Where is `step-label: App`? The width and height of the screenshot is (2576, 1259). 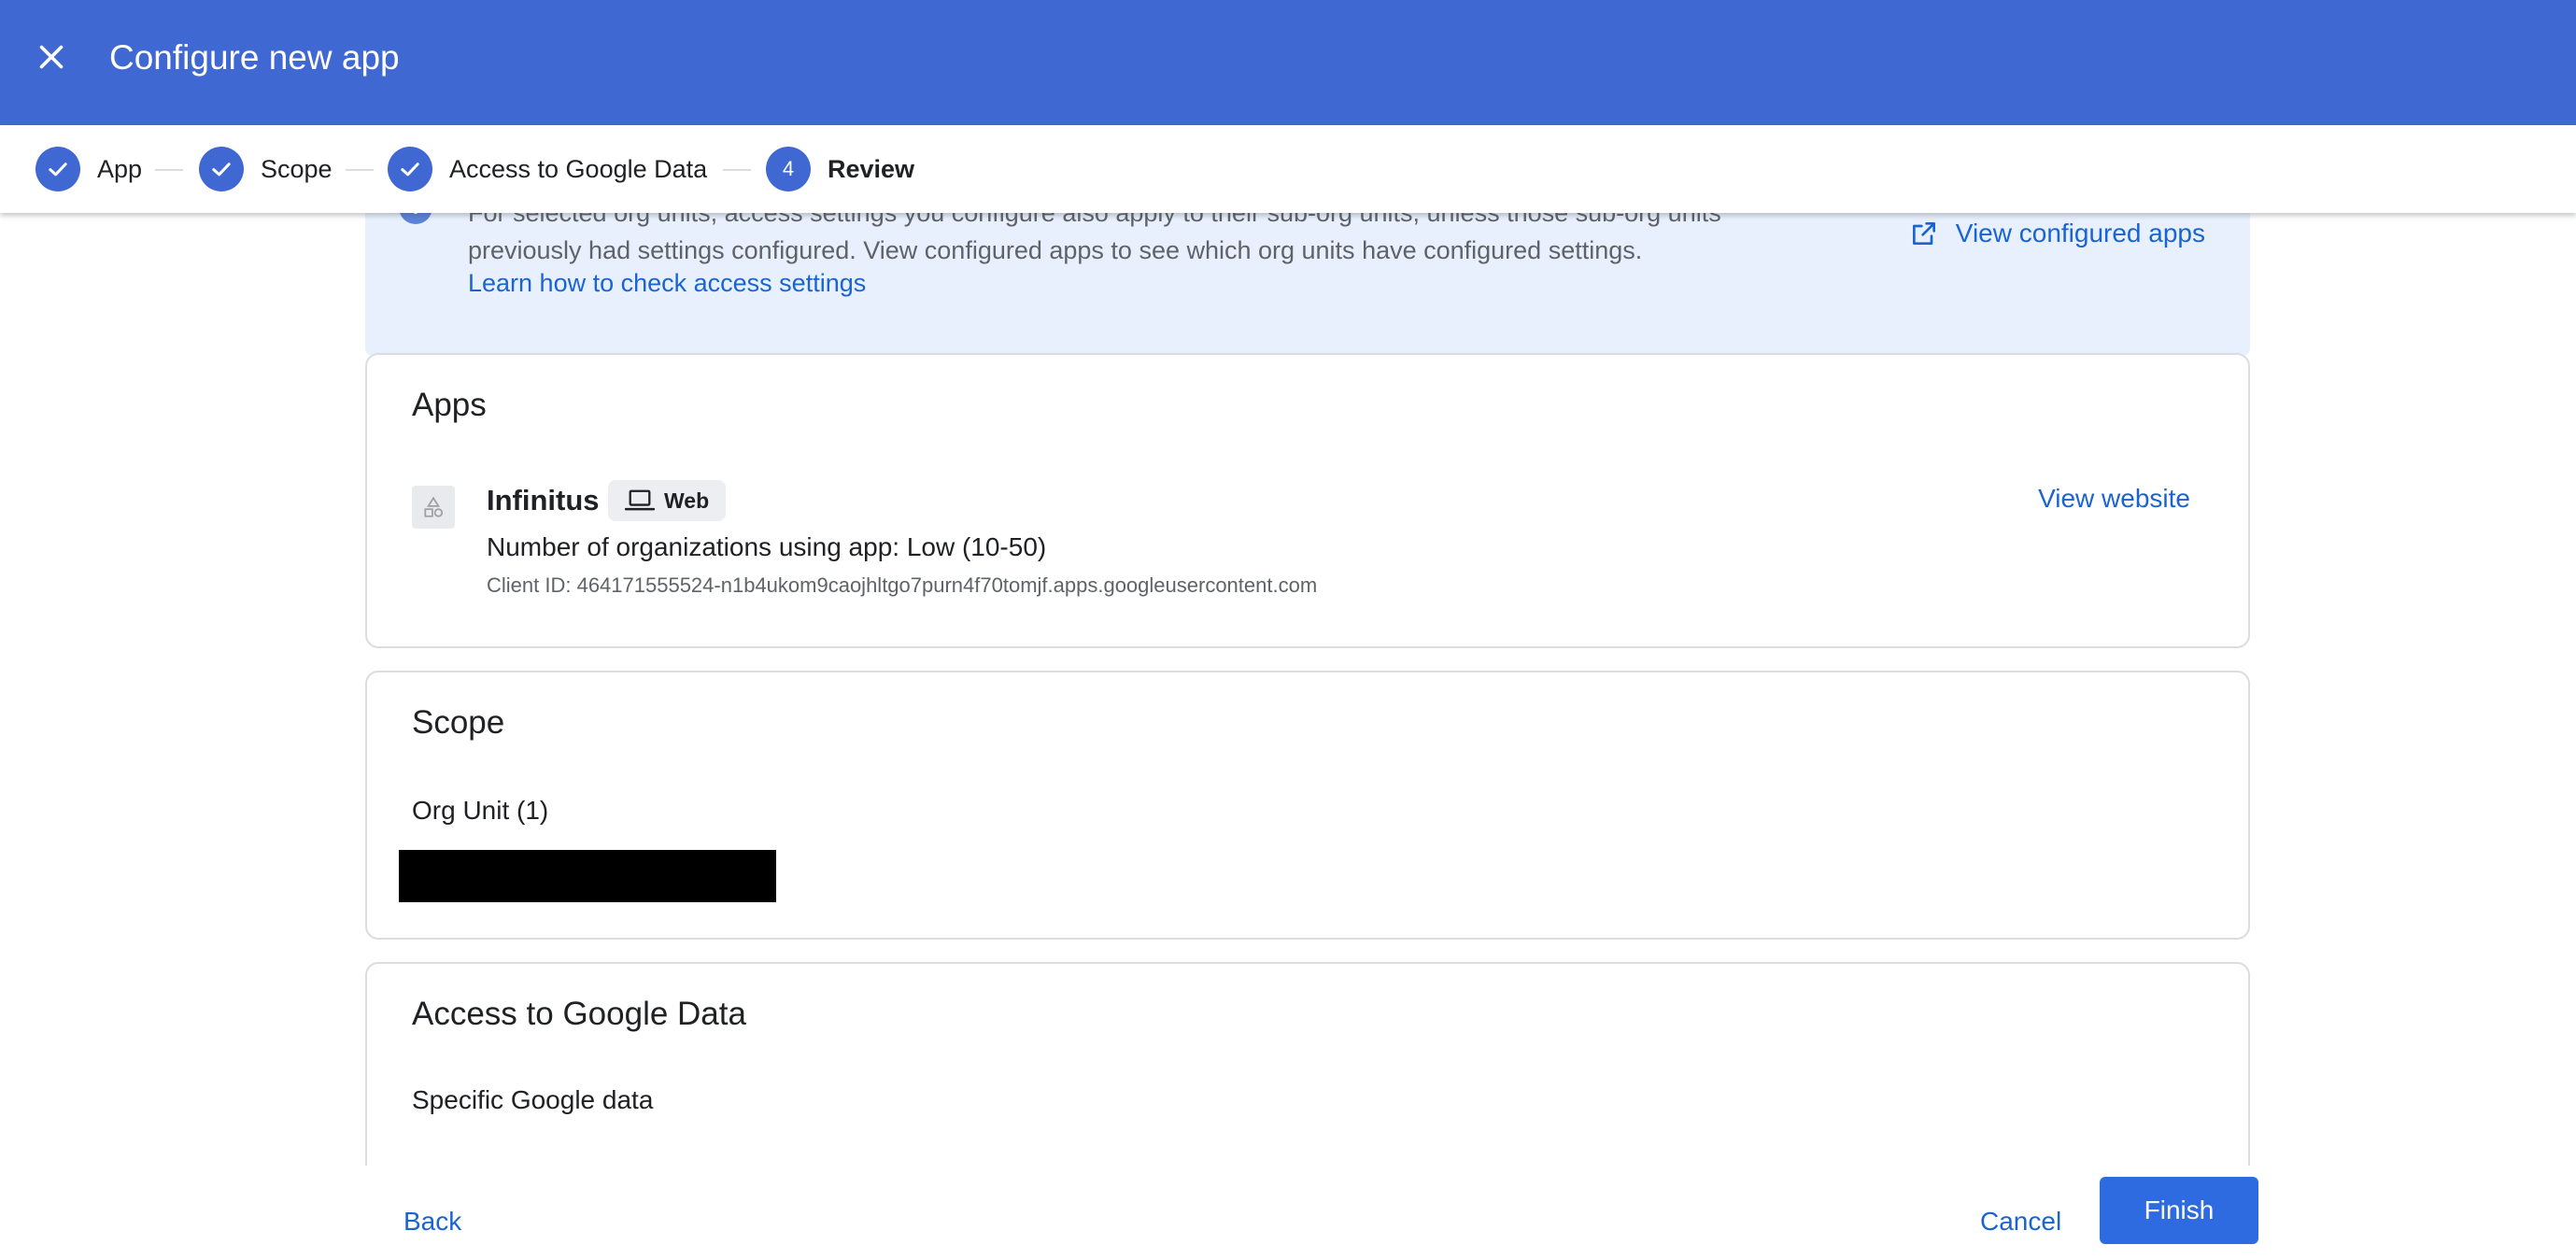 step-label: App is located at coordinates (120, 168).